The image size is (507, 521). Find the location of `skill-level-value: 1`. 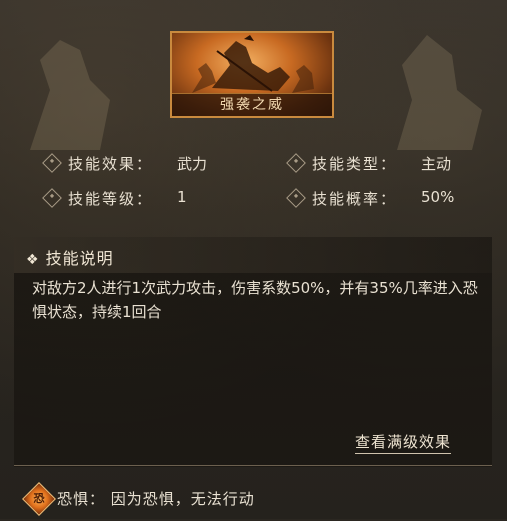

skill-level-value: 1 is located at coordinates (182, 197).